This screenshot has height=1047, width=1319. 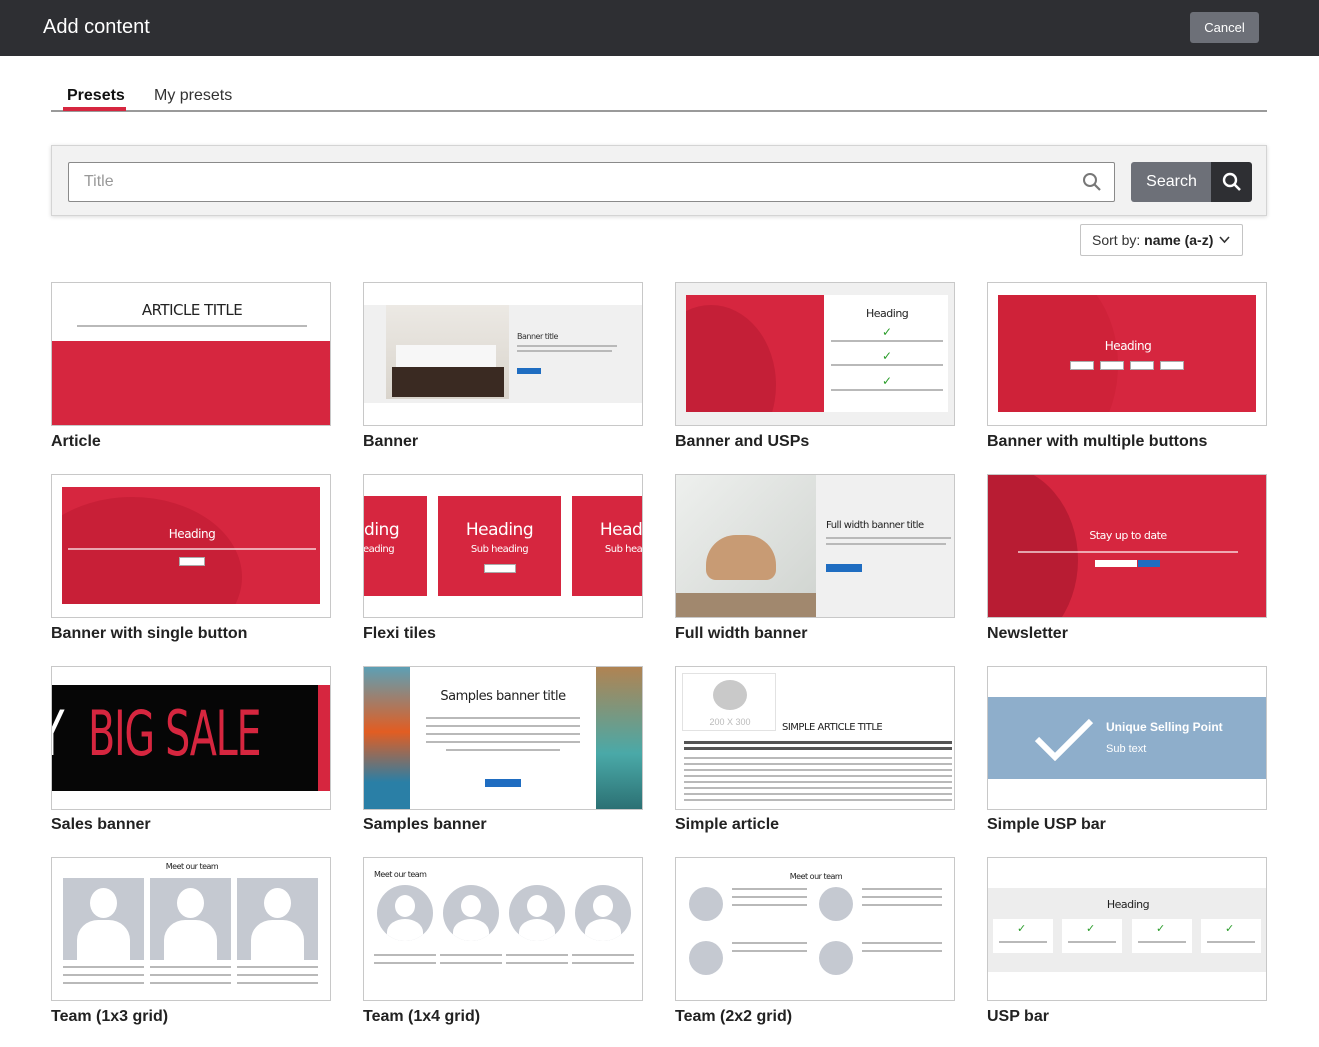 I want to click on preset-card-simple-usp-bar: Unique Selling Point Sub text, so click(x=1127, y=738).